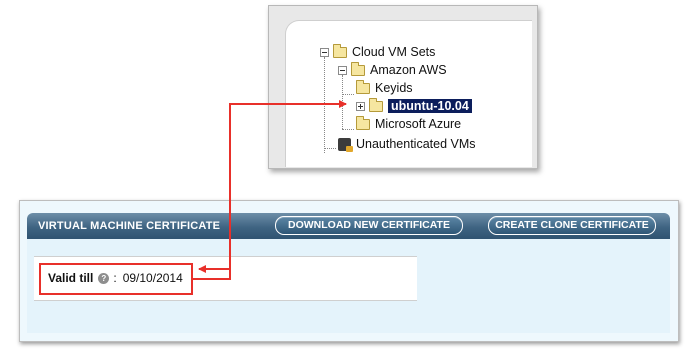 The image size is (694, 350). What do you see at coordinates (430, 106) in the screenshot?
I see `tree-item-label-selected: ubuntu-10.04` at bounding box center [430, 106].